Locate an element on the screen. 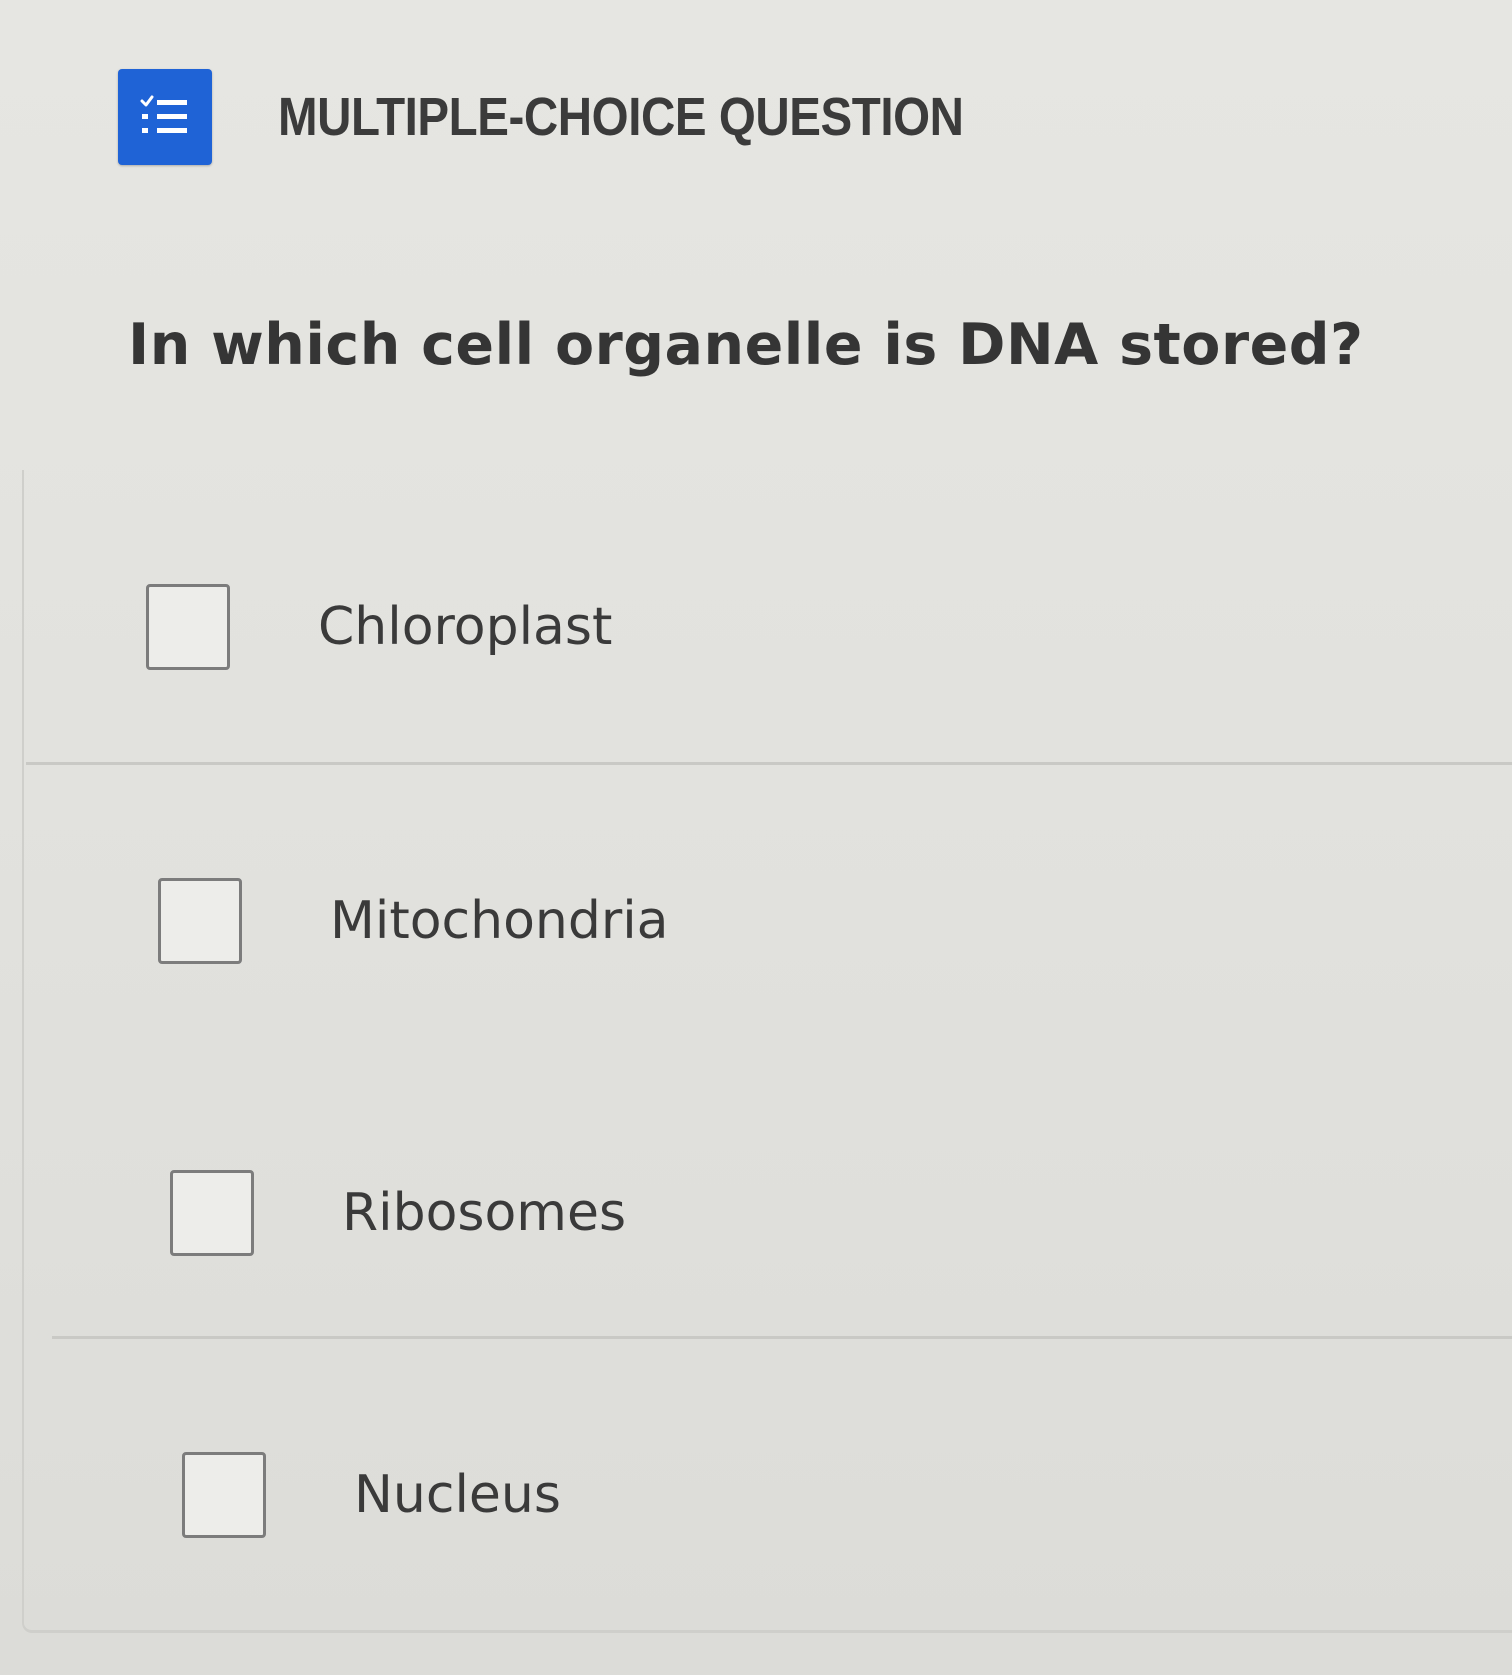 This screenshot has height=1675, width=1512. question-text: In which cell organelle is DNA stored? is located at coordinates (746, 345).